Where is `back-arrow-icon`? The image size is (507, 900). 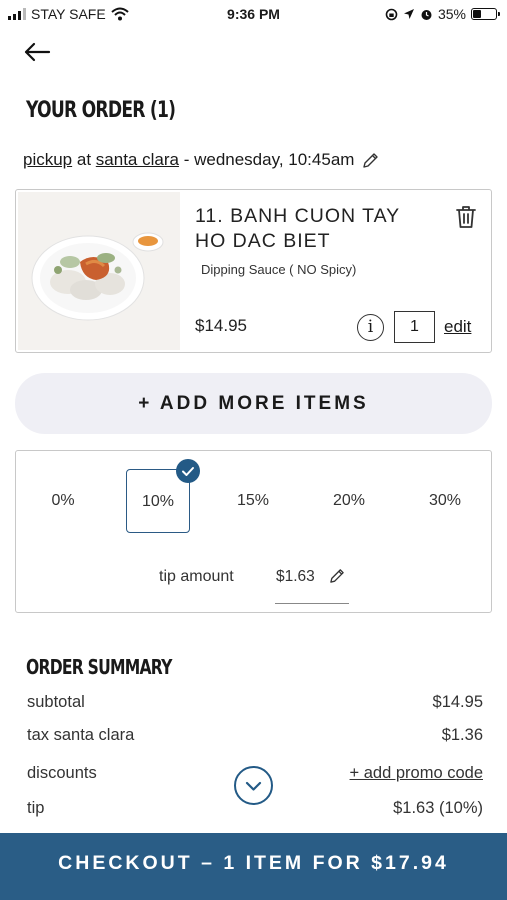 back-arrow-icon is located at coordinates (37, 52).